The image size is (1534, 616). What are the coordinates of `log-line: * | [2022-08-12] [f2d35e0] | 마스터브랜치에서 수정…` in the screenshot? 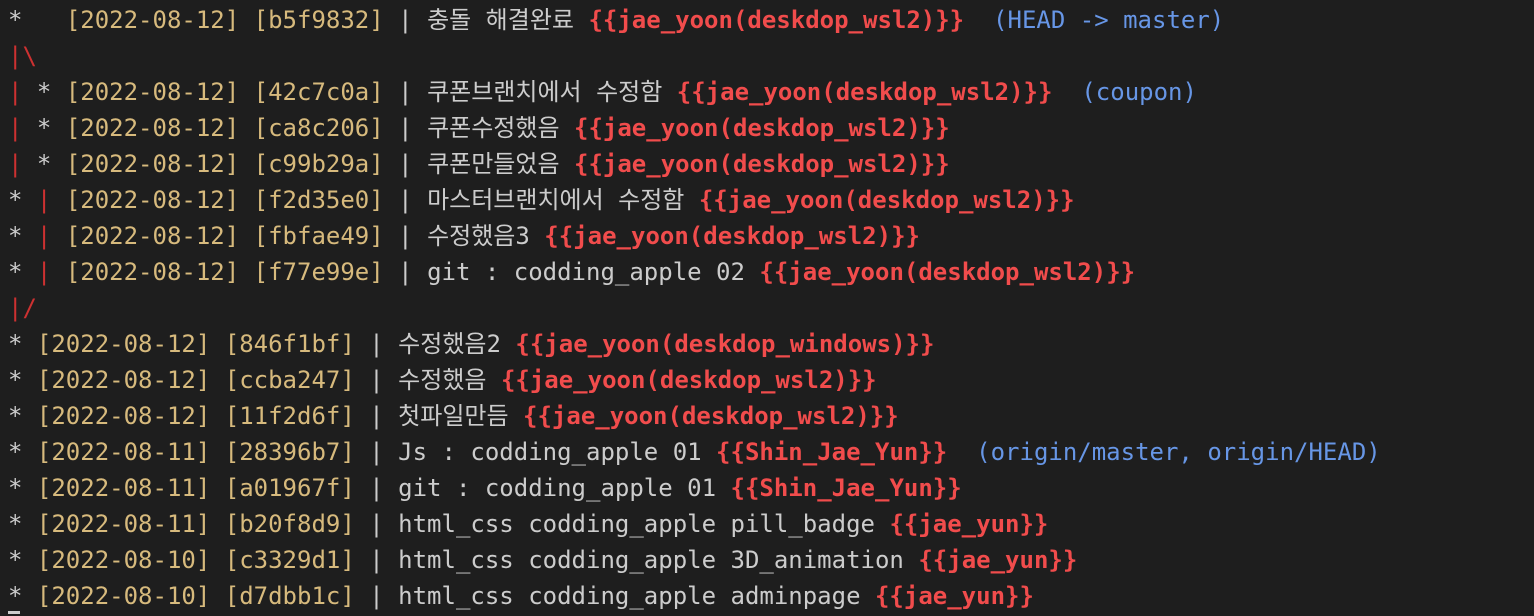 It's located at (767, 200).